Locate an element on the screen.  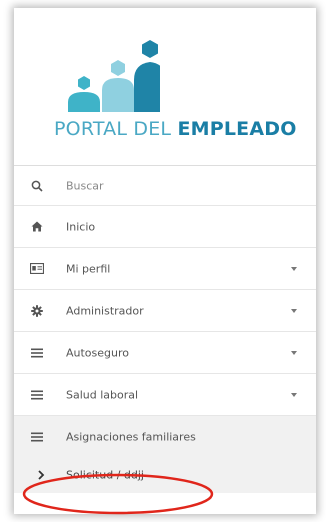
sidebar-item-label: Asignaciones familiares is located at coordinates (131, 436).